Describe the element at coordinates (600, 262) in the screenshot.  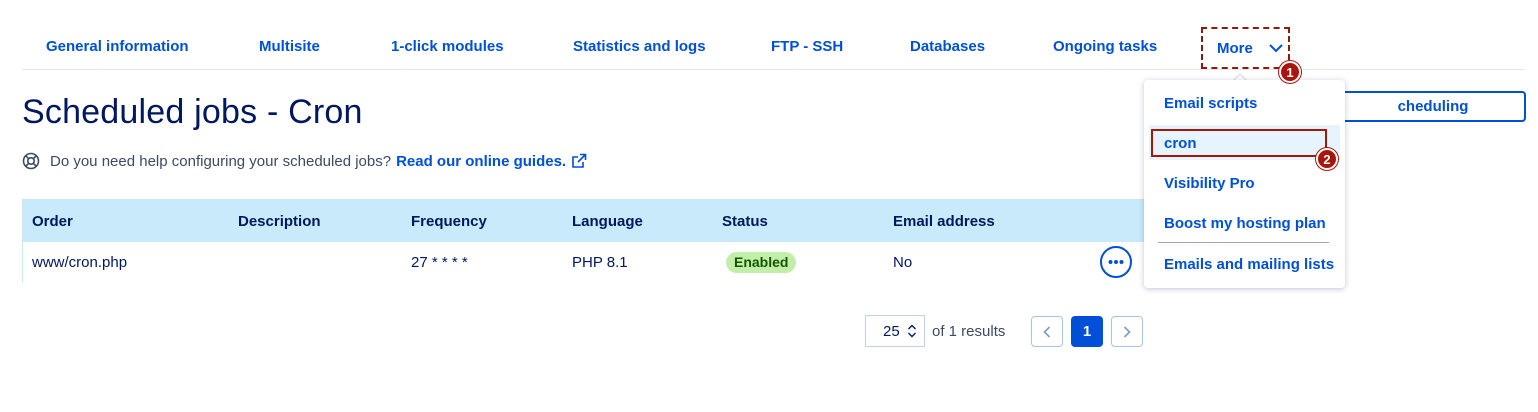
I see `cell-language: PHP 8.1` at that location.